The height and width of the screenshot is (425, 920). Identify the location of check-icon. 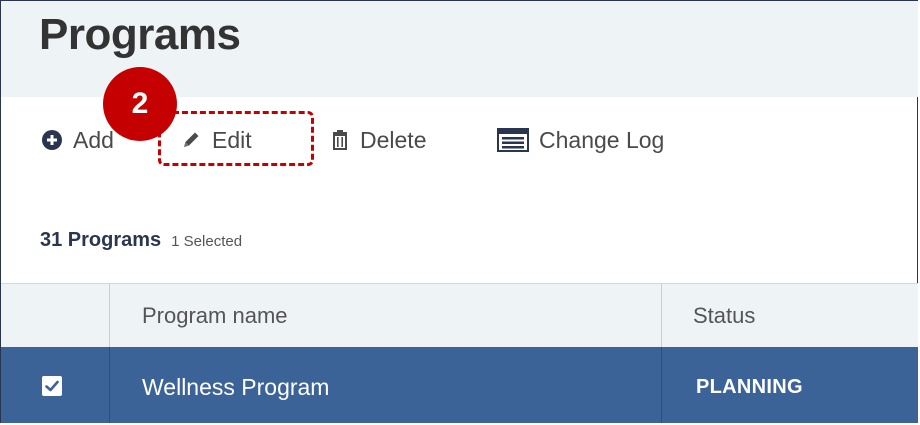
(52, 386).